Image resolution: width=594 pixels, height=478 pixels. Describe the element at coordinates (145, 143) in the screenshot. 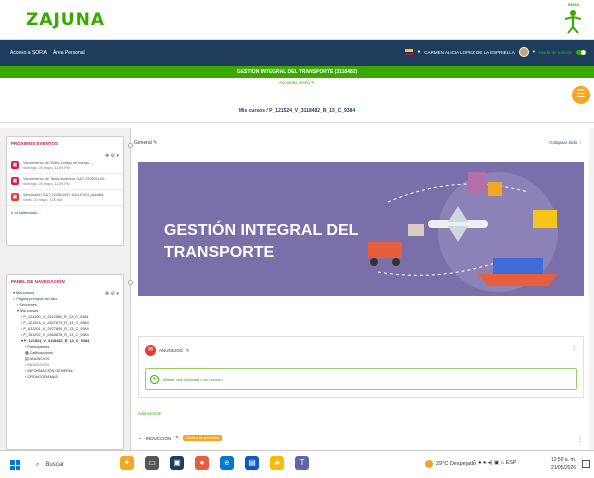

I see `section-general-heading: General ✎` at that location.